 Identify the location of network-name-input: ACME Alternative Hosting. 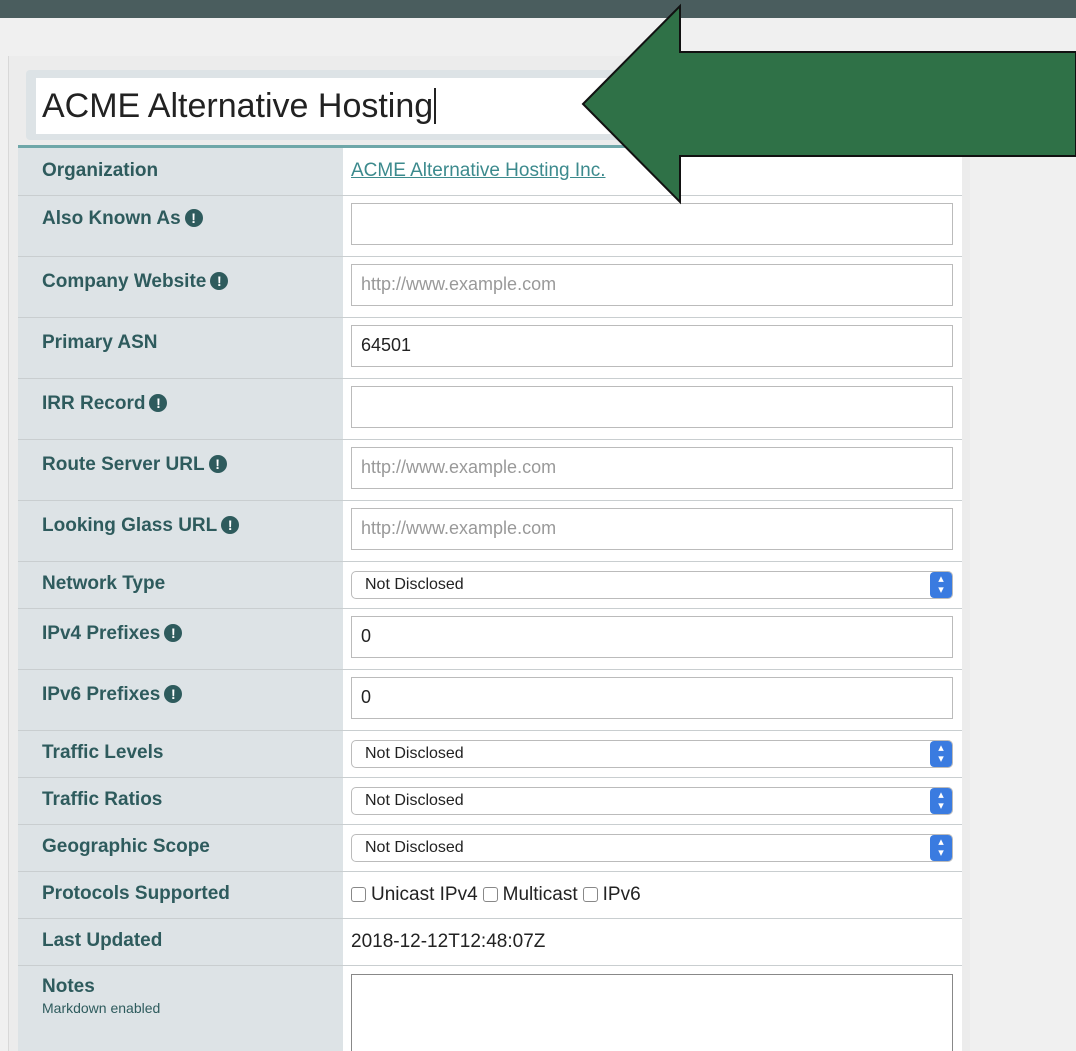
(356, 106).